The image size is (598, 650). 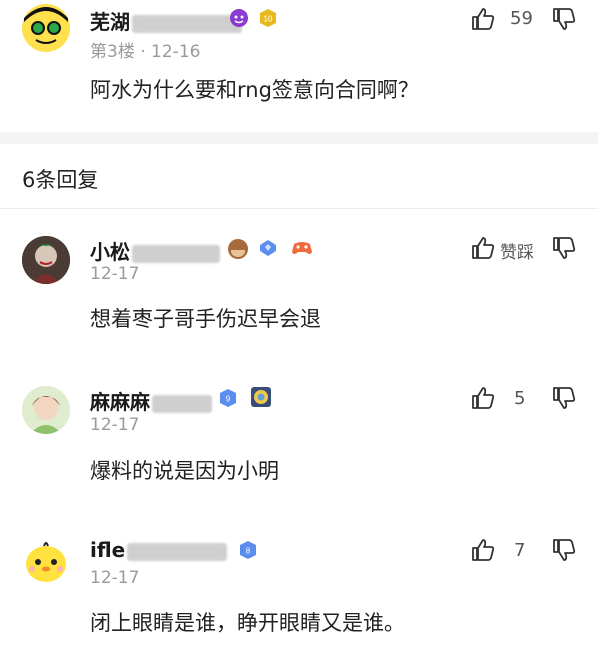 What do you see at coordinates (254, 90) in the screenshot?
I see `main-comment-text: 阿水为什么要和rng签意向合同啊？` at bounding box center [254, 90].